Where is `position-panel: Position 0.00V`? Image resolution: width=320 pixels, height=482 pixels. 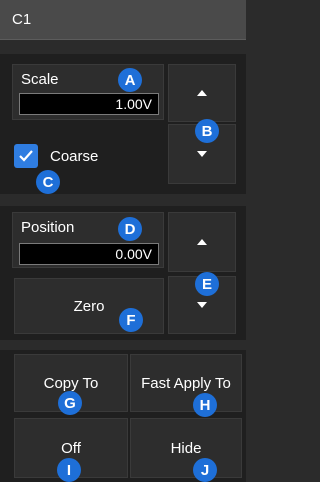 position-panel: Position 0.00V is located at coordinates (88, 240).